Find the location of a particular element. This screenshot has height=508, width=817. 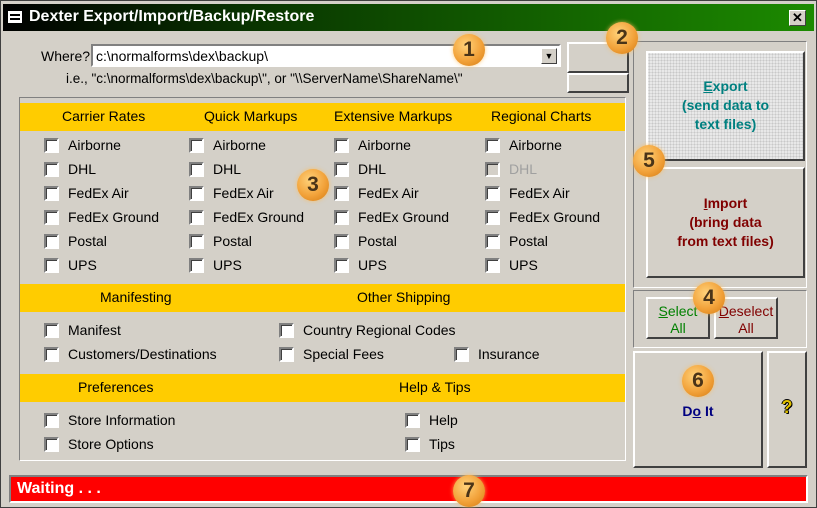

manifesting-heading: Manifesting is located at coordinates (136, 297).